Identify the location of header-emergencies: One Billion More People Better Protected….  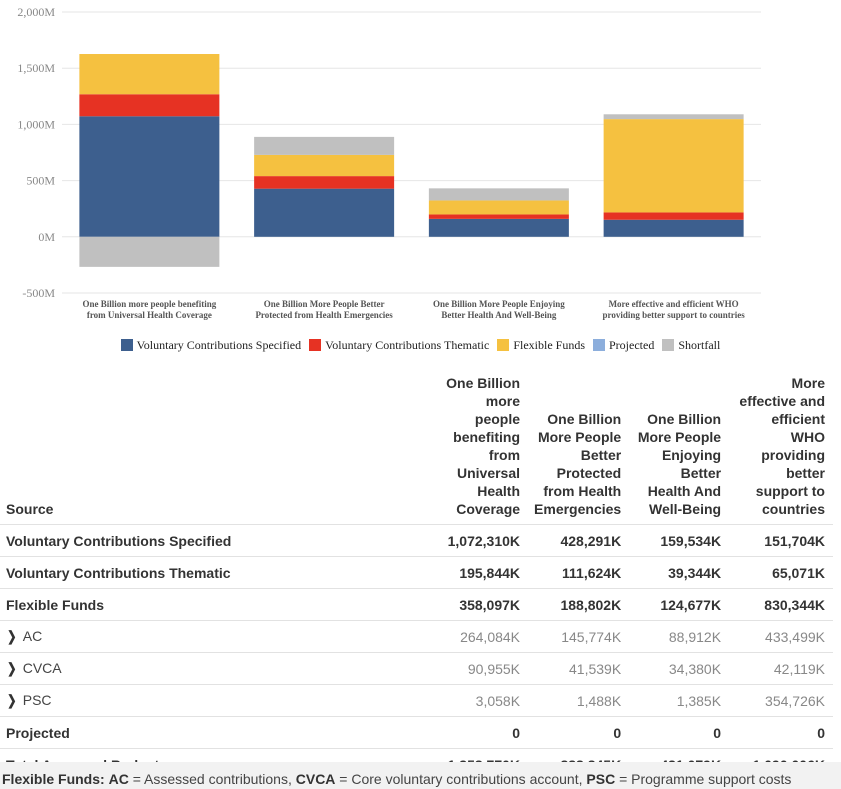
(578, 464).